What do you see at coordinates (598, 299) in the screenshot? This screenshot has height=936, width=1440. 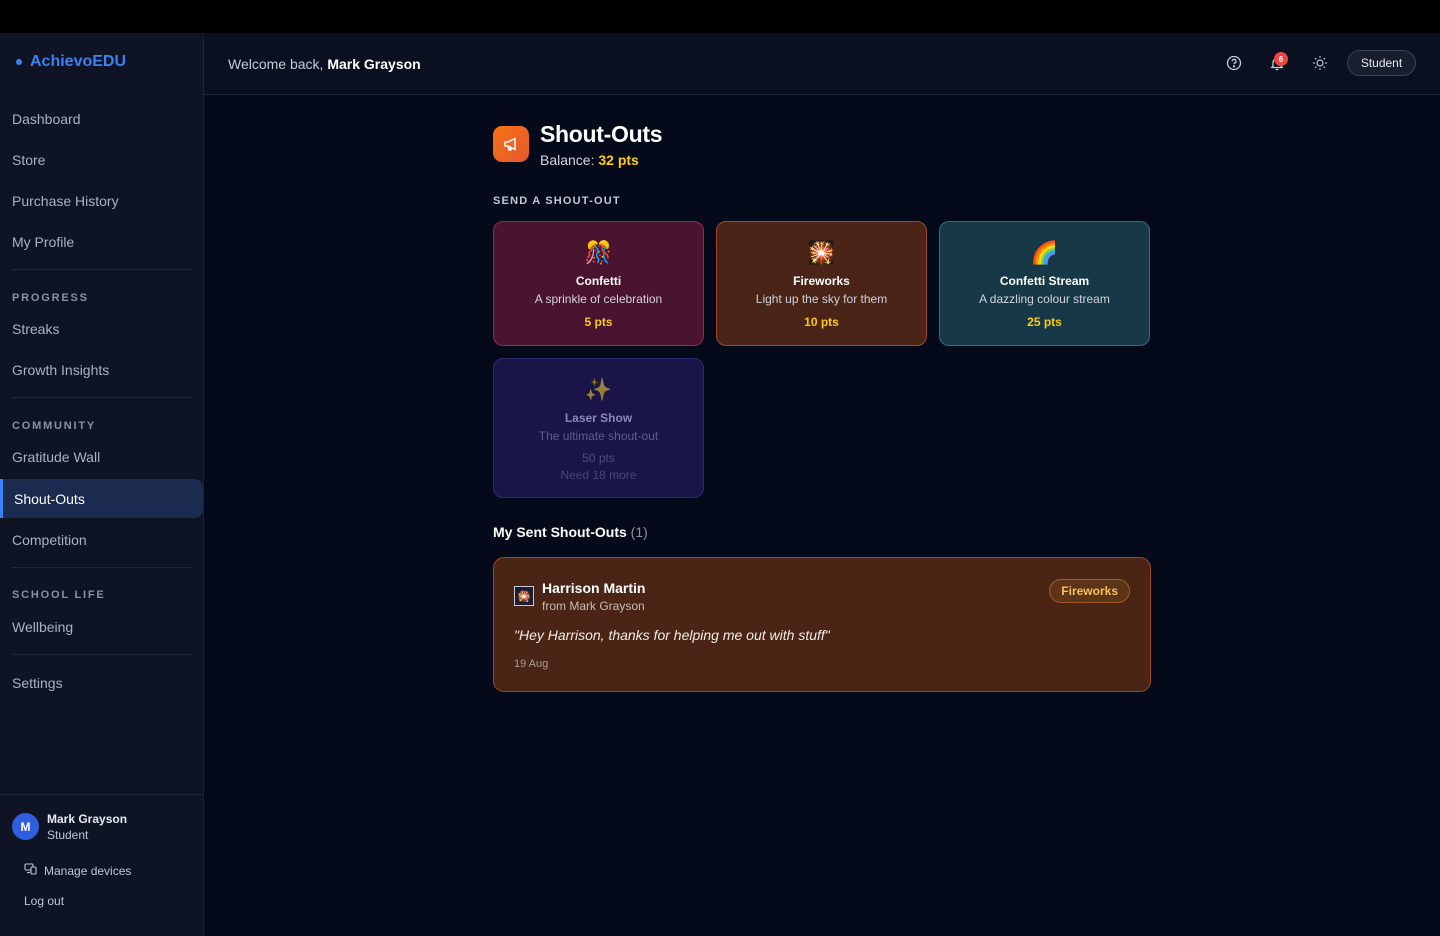 I see `shoutout-description: A sprinkle of celebration` at bounding box center [598, 299].